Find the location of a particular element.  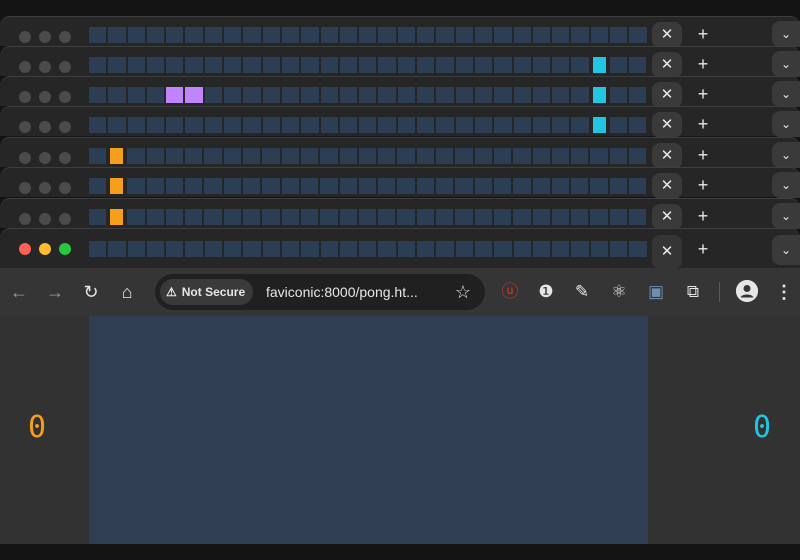

extensions-puzzle-icon: ⧉ is located at coordinates (693, 292).